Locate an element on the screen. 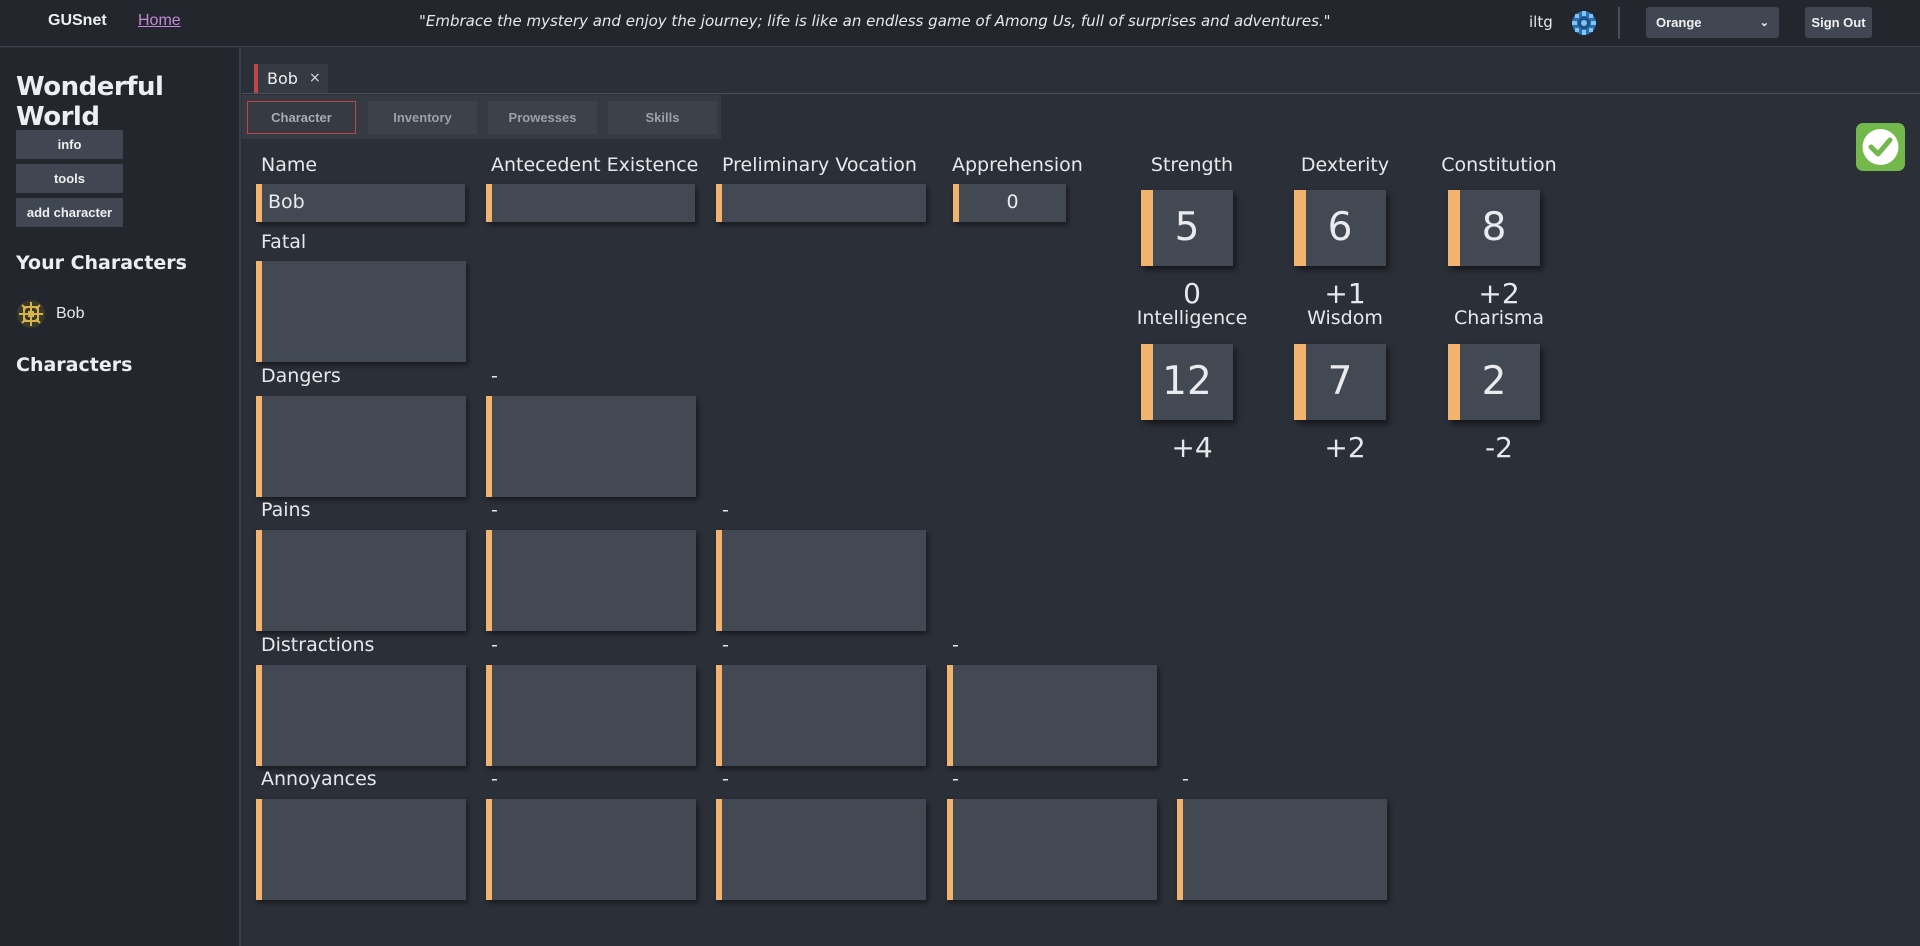 Image resolution: width=1920 pixels, height=946 pixels. sign-out-button: Sign Out is located at coordinates (1838, 22).